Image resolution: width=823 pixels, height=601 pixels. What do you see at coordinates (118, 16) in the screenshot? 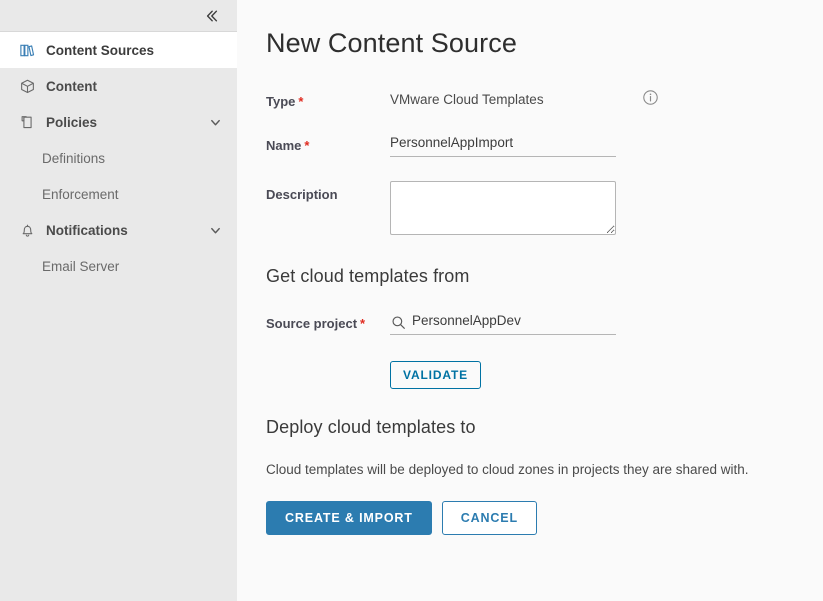
I see `sidebar-header` at bounding box center [118, 16].